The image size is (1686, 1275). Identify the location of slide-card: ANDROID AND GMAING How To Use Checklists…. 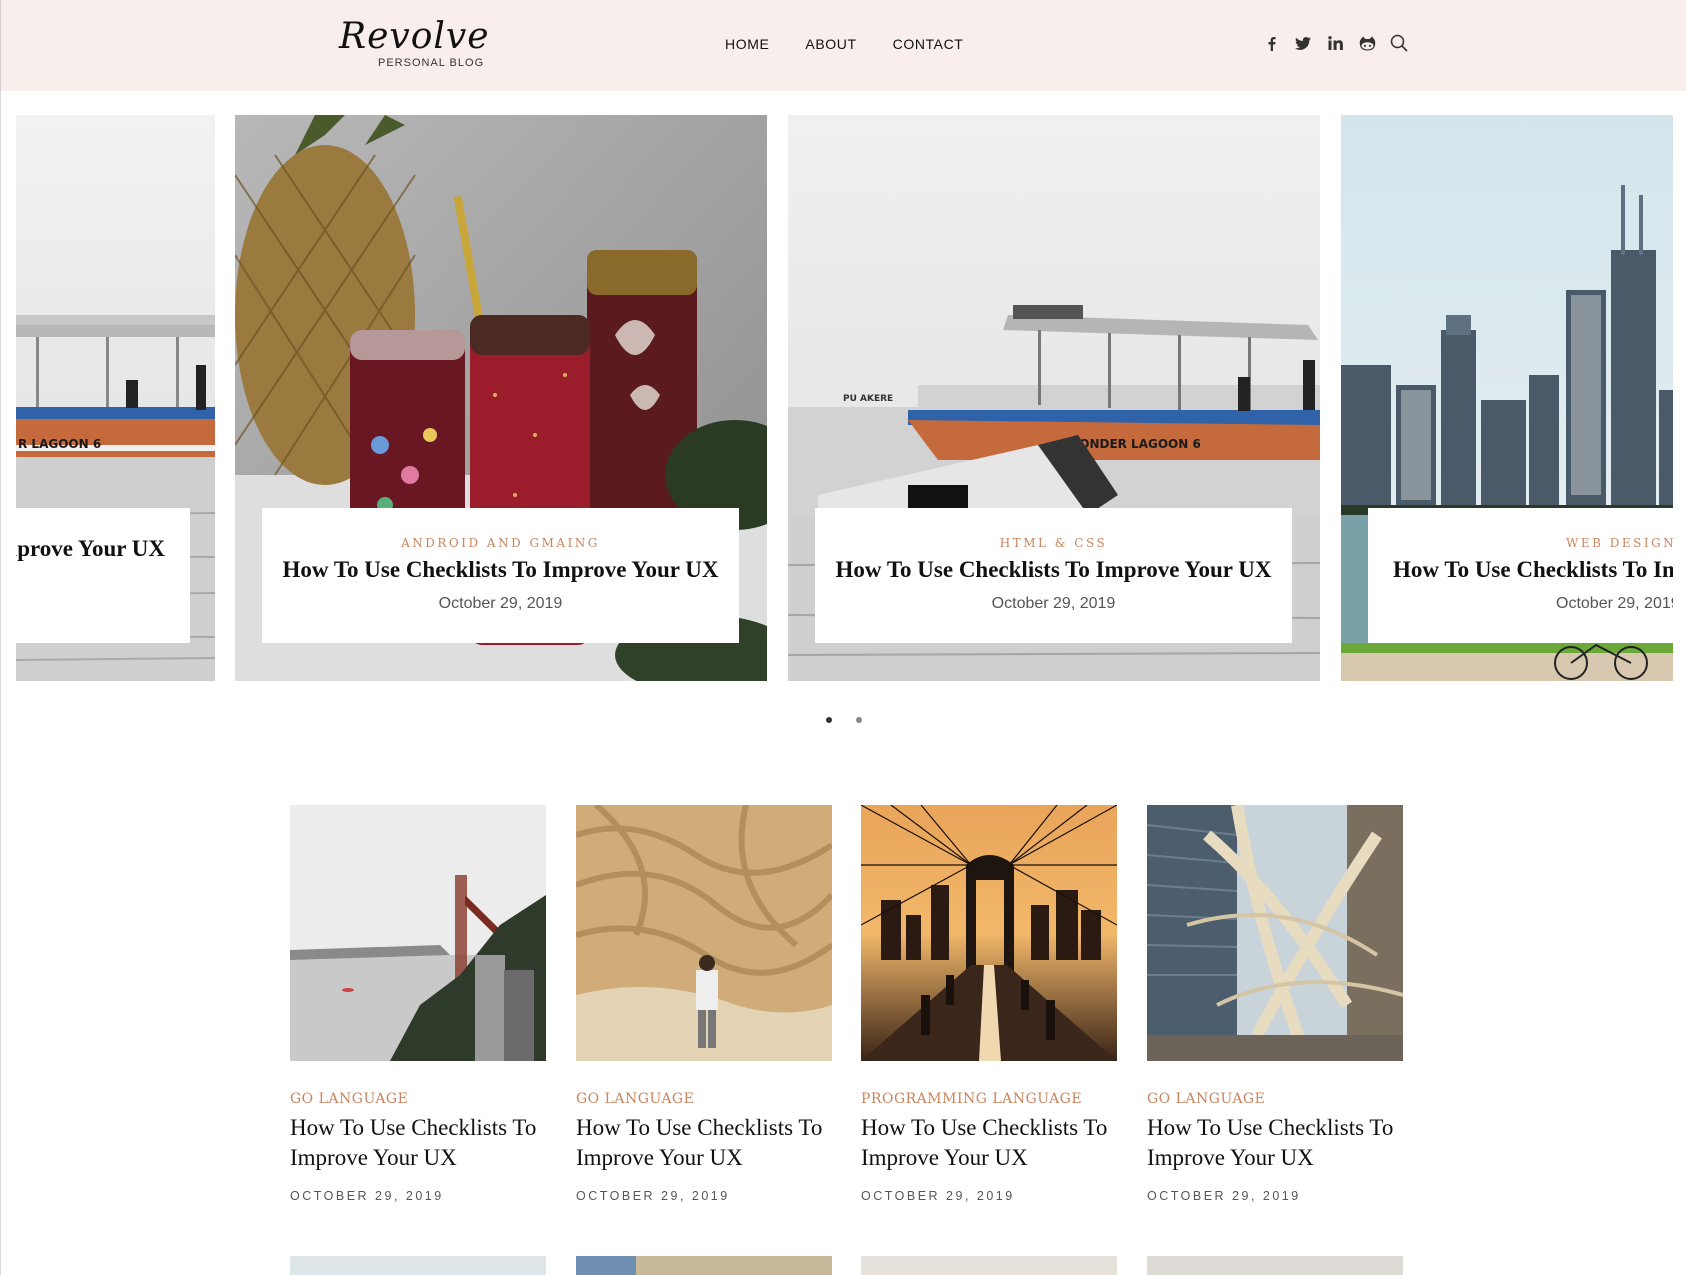
(501, 398).